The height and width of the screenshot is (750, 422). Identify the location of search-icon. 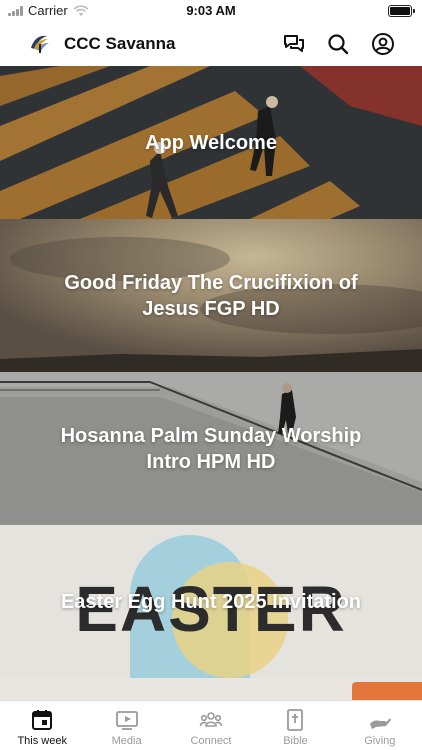
(338, 44).